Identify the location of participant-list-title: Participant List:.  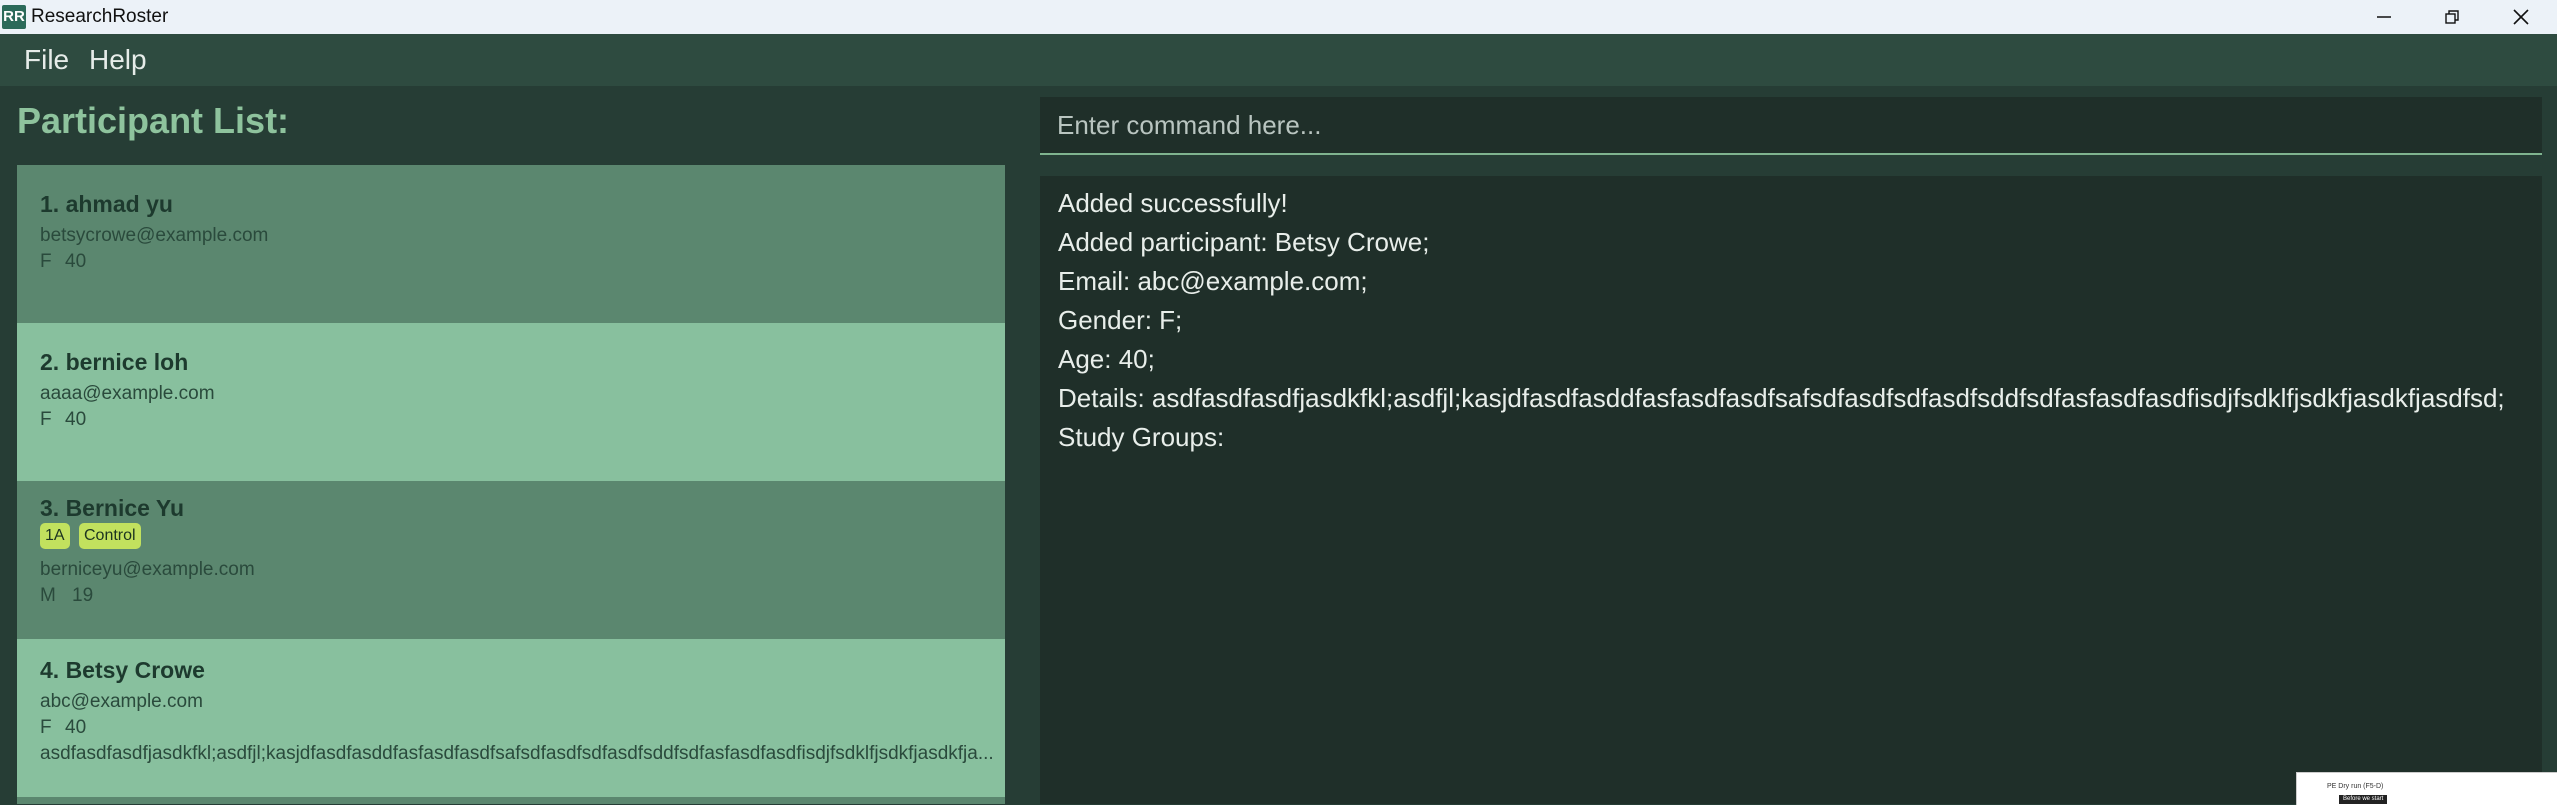
(153, 120).